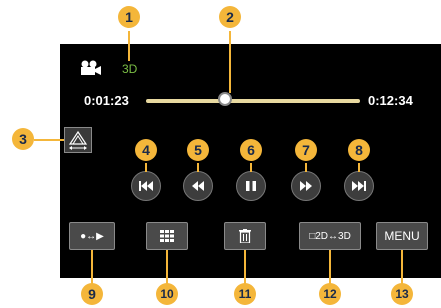 The height and width of the screenshot is (308, 441). Describe the element at coordinates (91, 67) in the screenshot. I see `movie-camera-icon` at that location.